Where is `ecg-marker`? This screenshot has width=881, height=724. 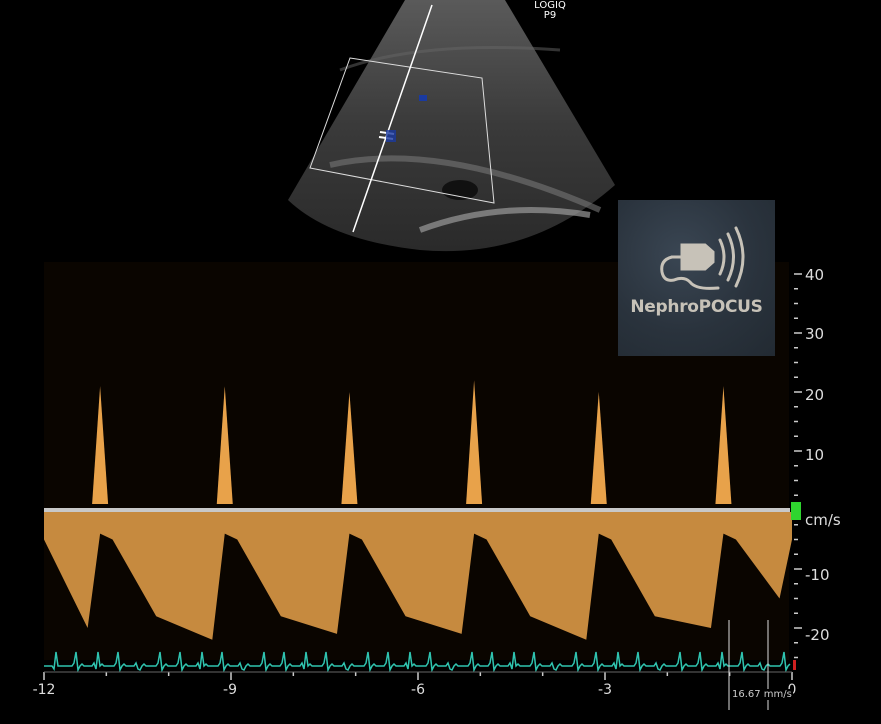 ecg-marker is located at coordinates (794, 665).